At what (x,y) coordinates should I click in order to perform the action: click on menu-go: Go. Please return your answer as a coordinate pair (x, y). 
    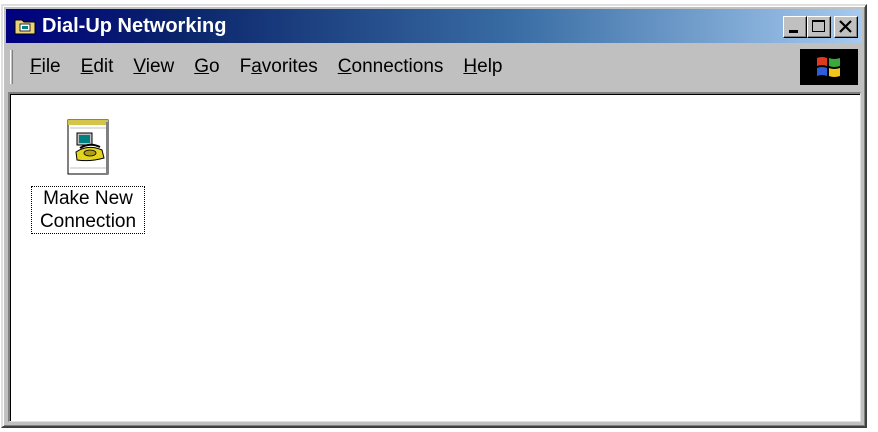
    Looking at the image, I should click on (206, 67).